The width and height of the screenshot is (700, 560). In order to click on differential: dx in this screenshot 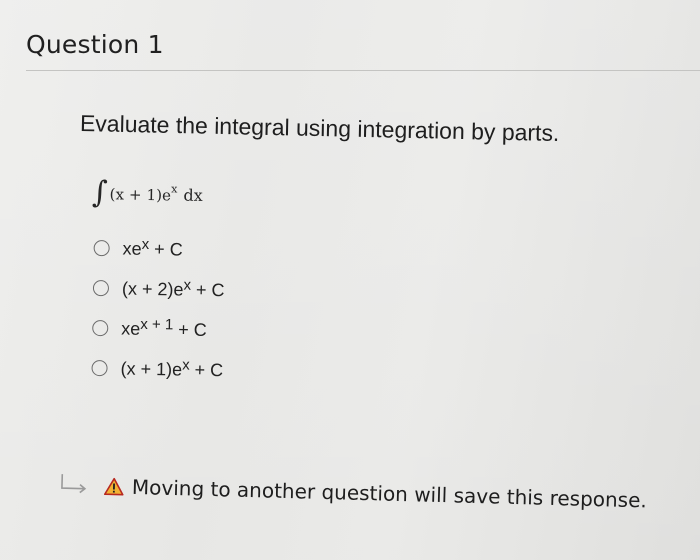, I will do `click(193, 195)`.